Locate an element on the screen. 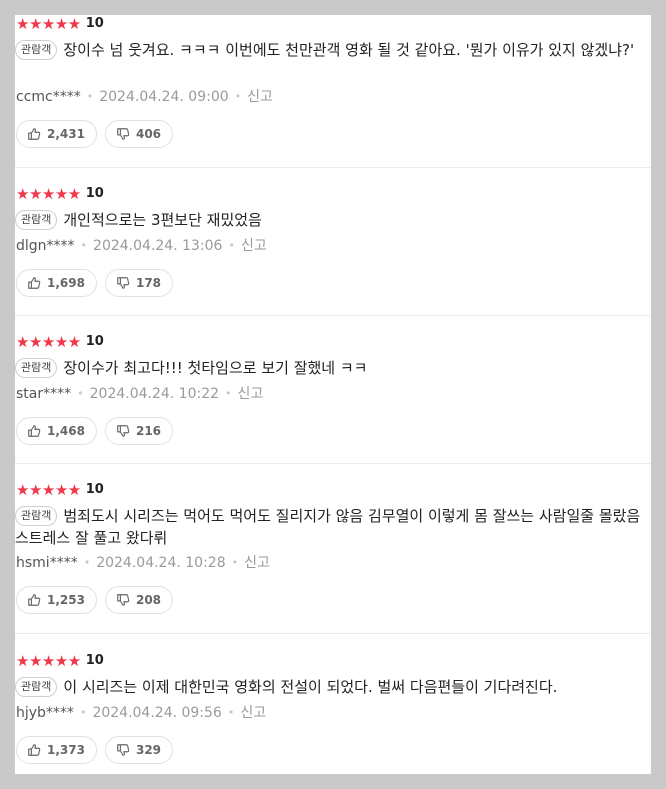  like-button: 1,698 is located at coordinates (56, 283).